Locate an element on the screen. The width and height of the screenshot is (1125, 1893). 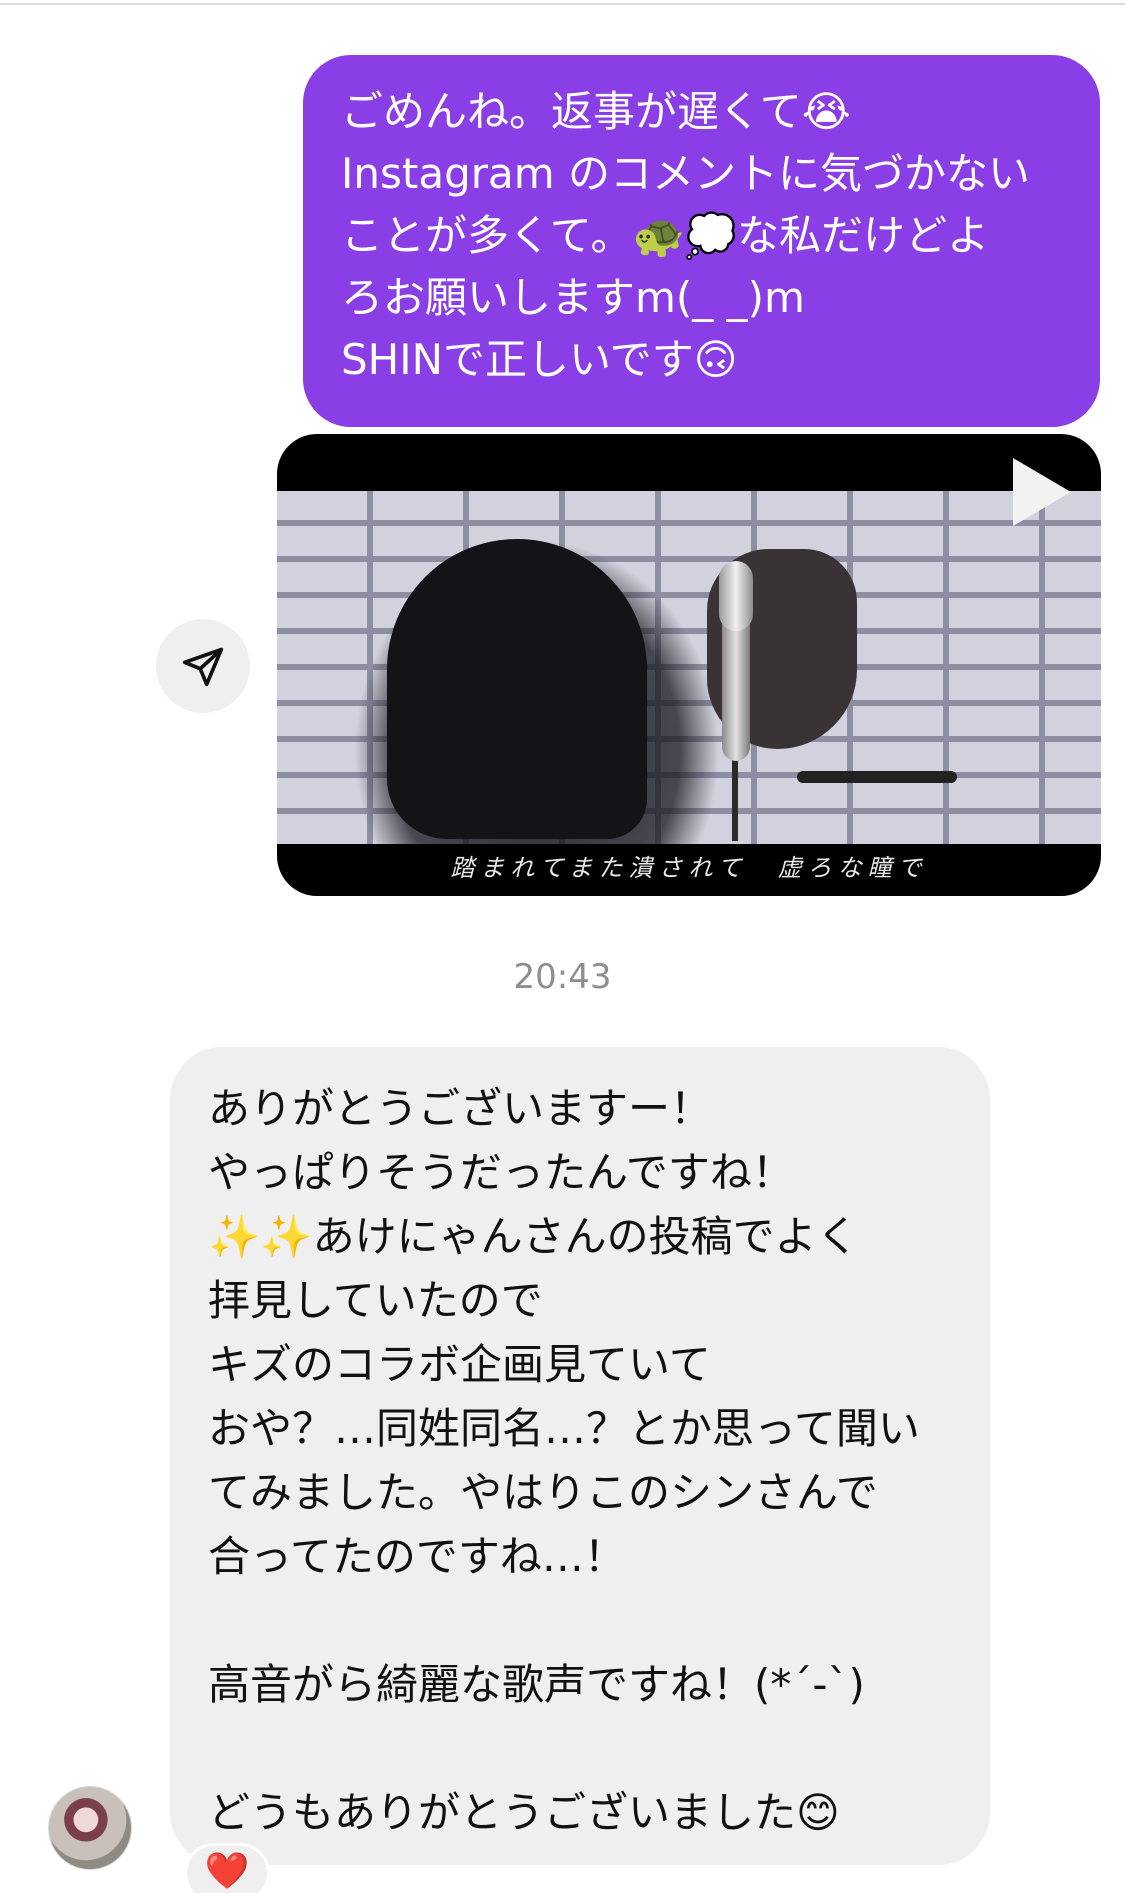
paper-plane-icon is located at coordinates (203, 667).